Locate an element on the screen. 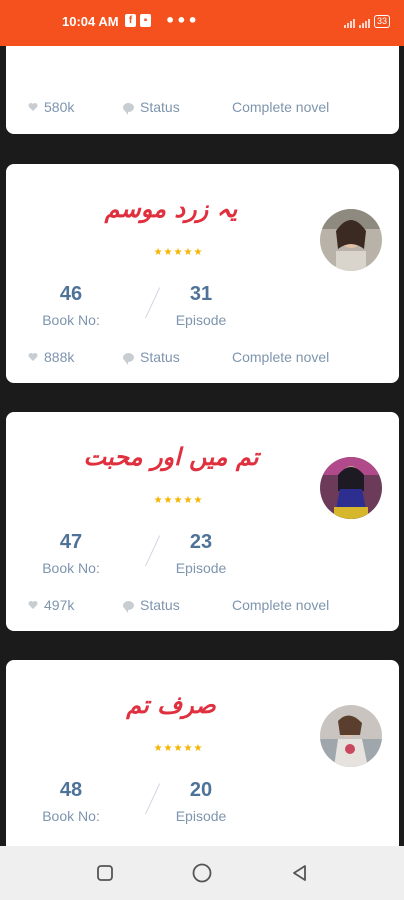 This screenshot has width=404, height=900. home-icon is located at coordinates (202, 873).